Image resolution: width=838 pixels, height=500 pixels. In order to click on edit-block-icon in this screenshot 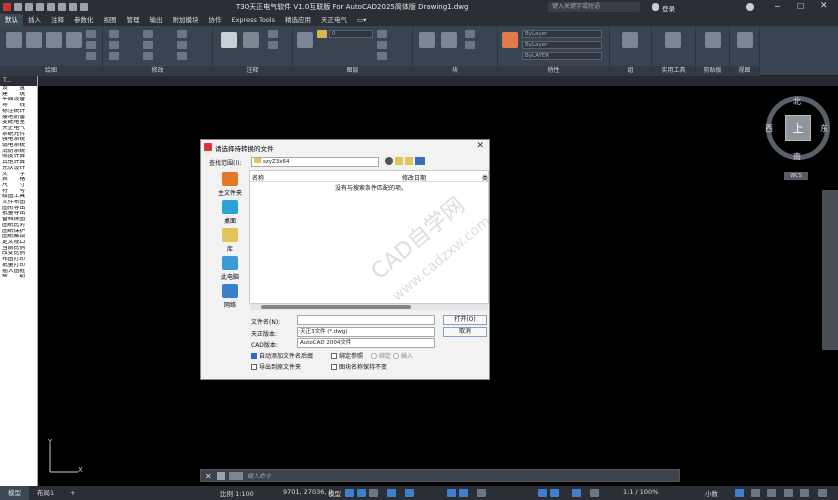, I will do `click(470, 34)`.